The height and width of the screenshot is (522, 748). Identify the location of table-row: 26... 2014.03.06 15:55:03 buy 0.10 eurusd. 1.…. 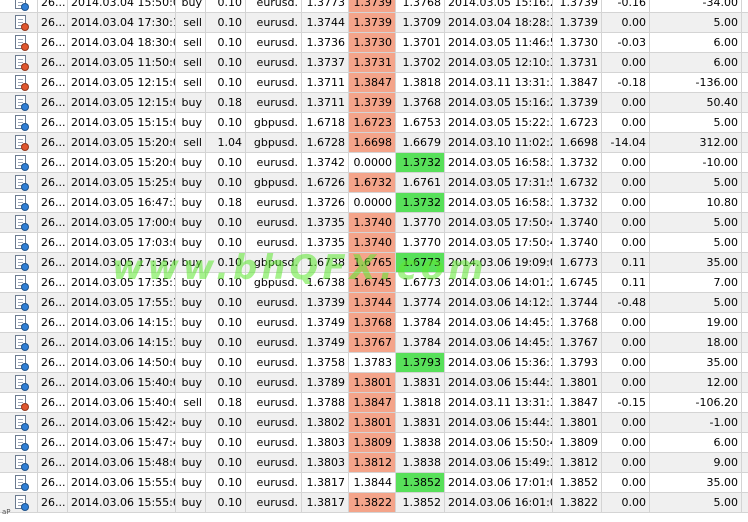
(374, 503).